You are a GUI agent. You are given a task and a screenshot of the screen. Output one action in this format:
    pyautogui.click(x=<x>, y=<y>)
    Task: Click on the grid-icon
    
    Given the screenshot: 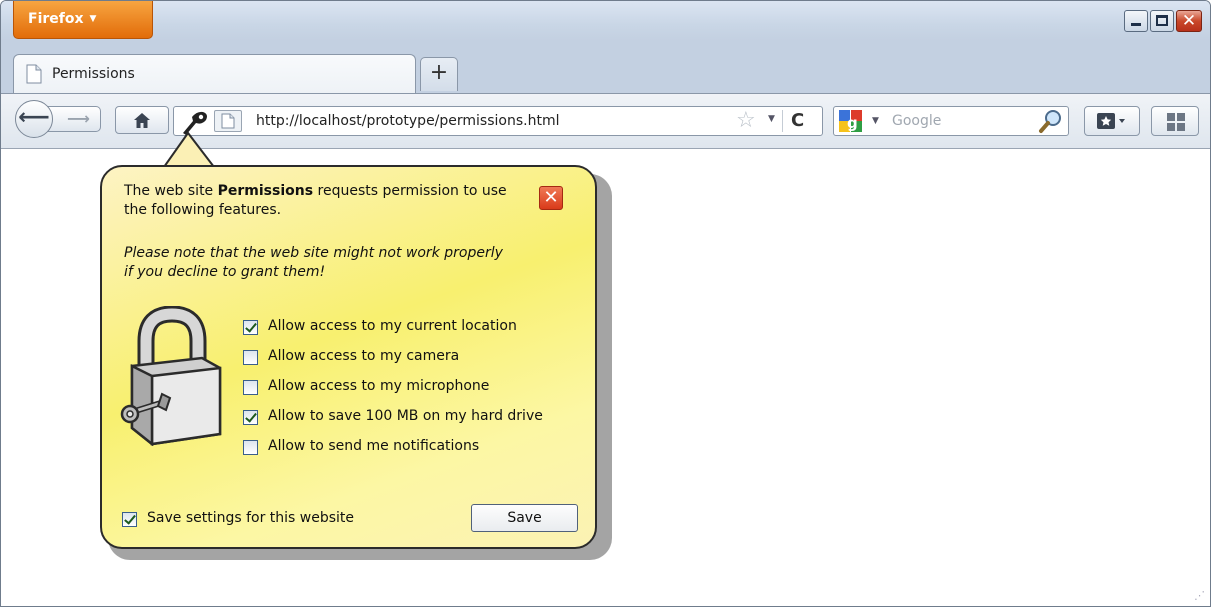 What is the action you would take?
    pyautogui.click(x=1176, y=122)
    